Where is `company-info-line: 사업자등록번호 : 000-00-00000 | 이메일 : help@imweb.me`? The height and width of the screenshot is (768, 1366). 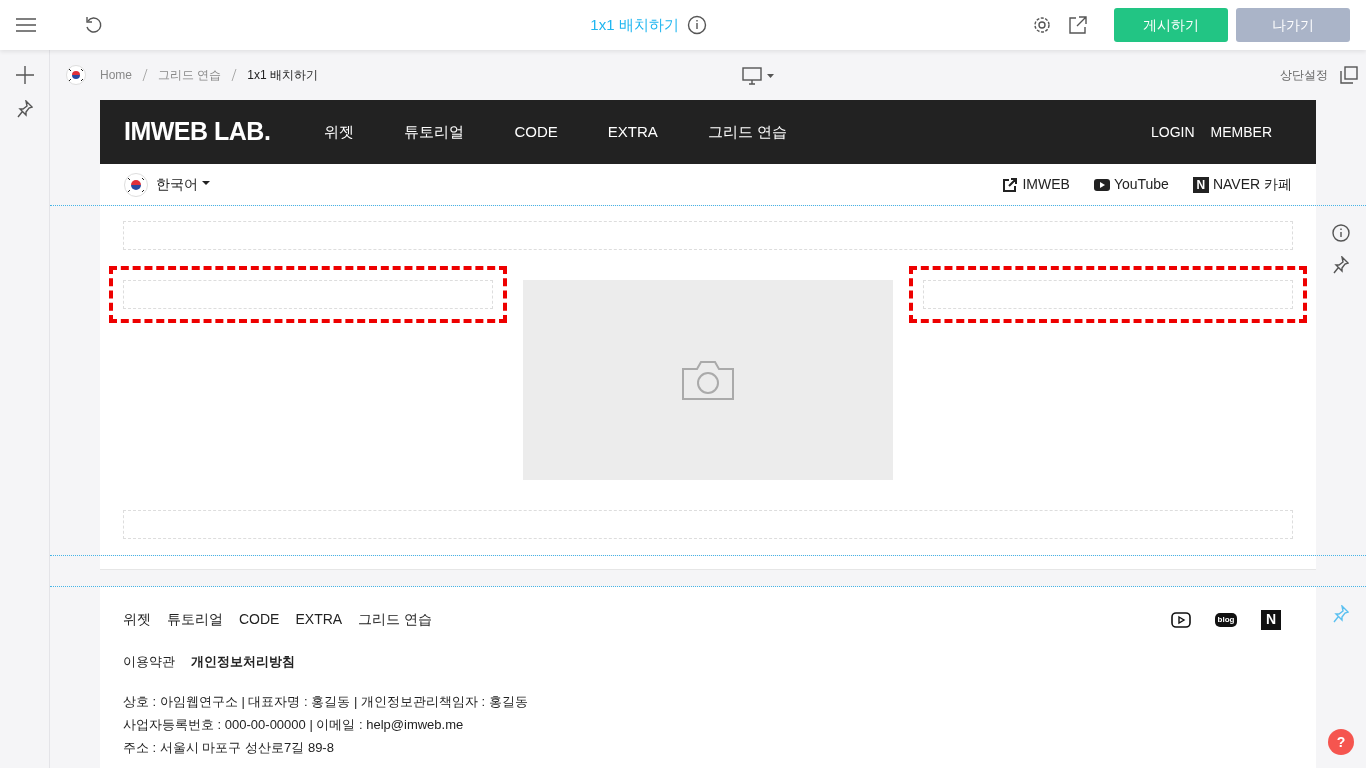 company-info-line: 사업자등록번호 : 000-00-00000 | 이메일 : help@imweb.me is located at coordinates (294, 724).